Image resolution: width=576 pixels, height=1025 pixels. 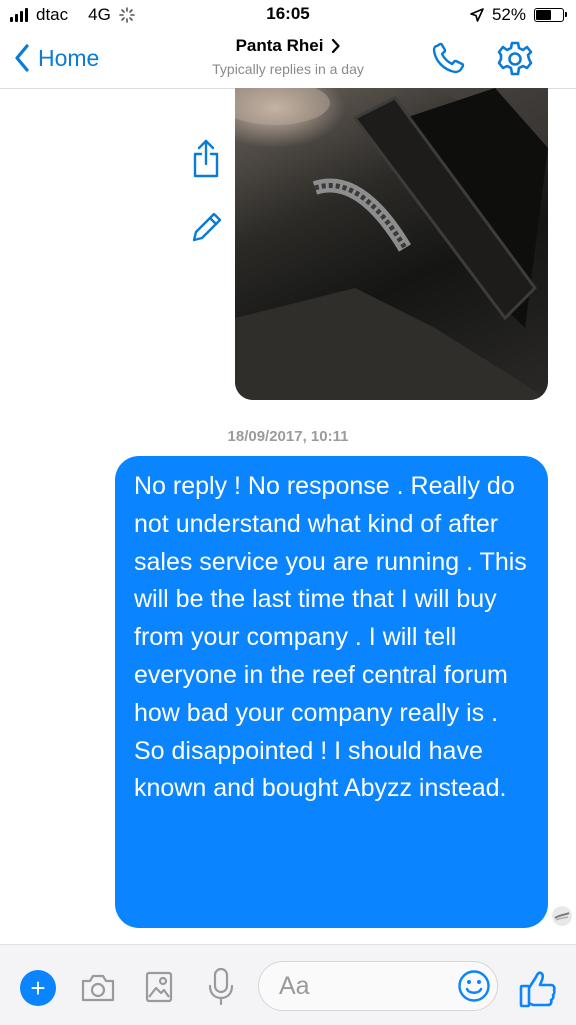 I want to click on thumbs-up-icon, so click(x=538, y=989).